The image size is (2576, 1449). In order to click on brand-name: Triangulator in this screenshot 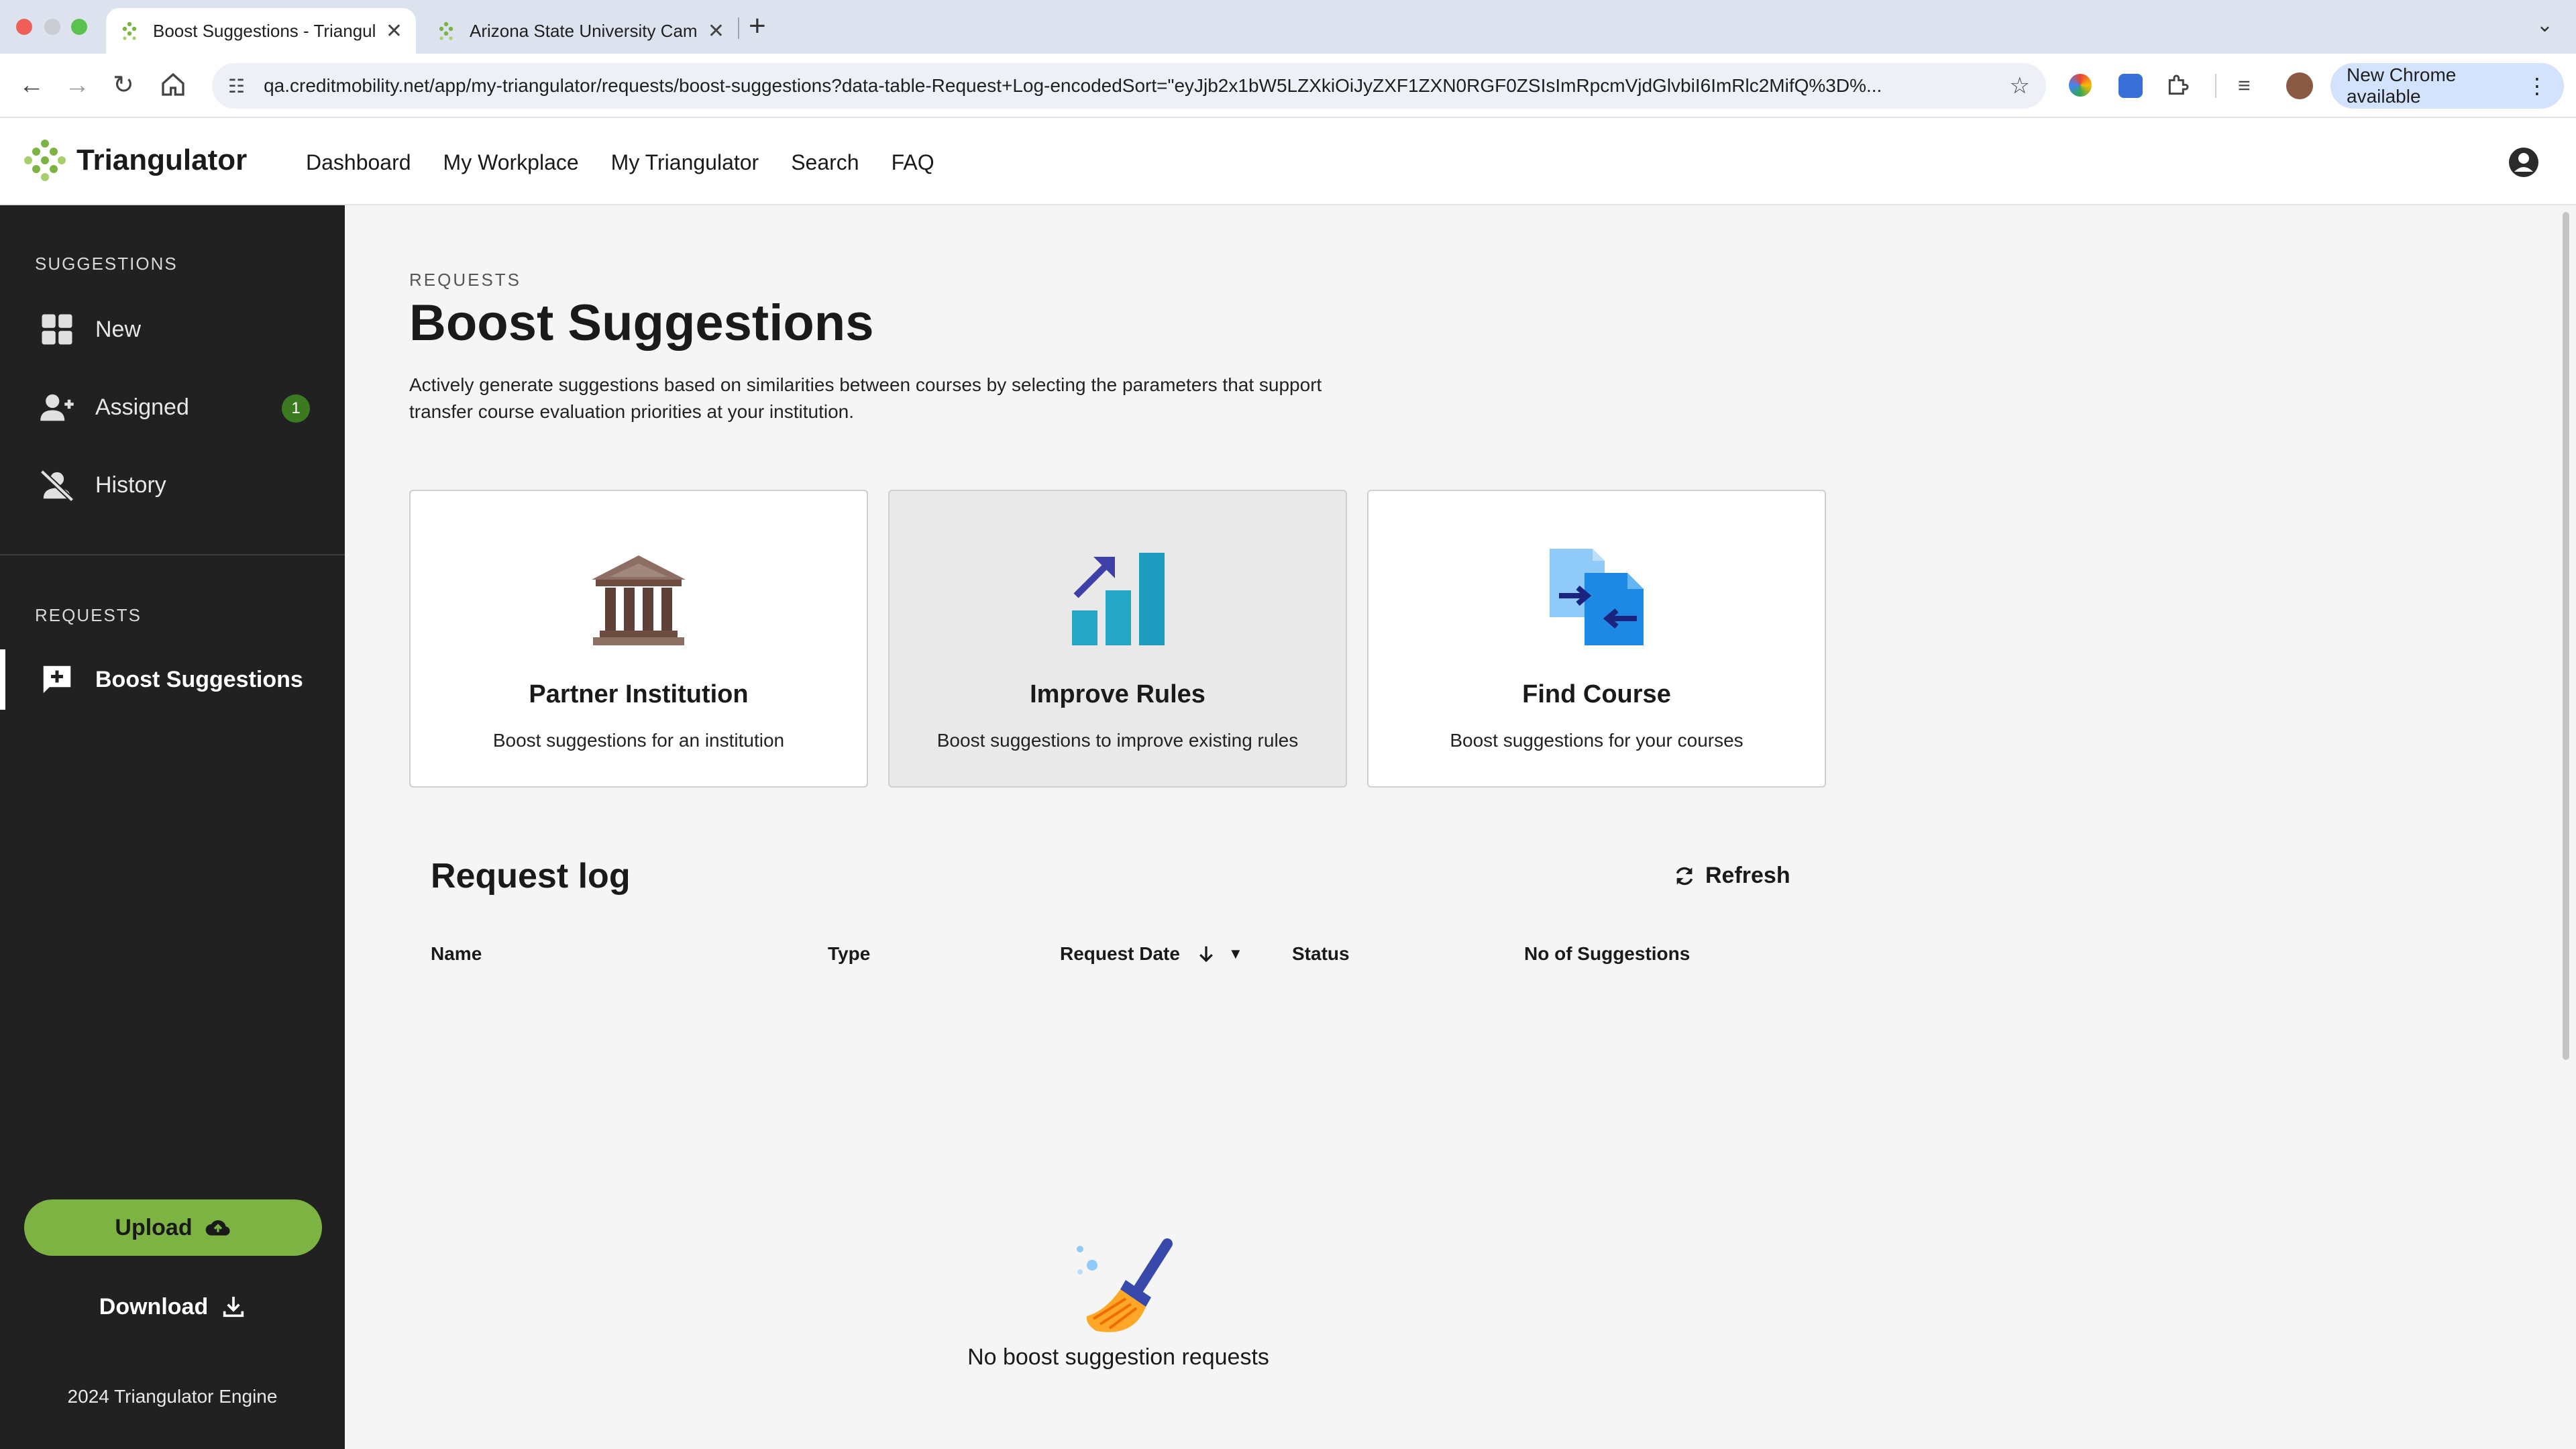, I will do `click(162, 160)`.